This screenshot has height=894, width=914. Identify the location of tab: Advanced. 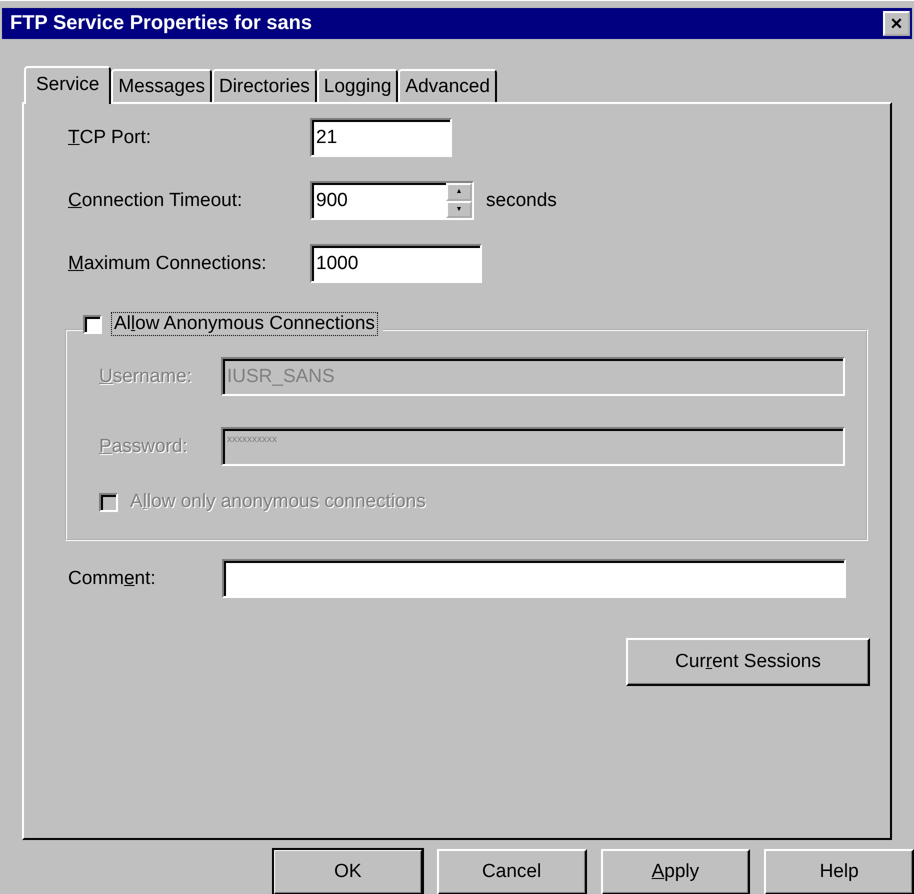
(447, 85).